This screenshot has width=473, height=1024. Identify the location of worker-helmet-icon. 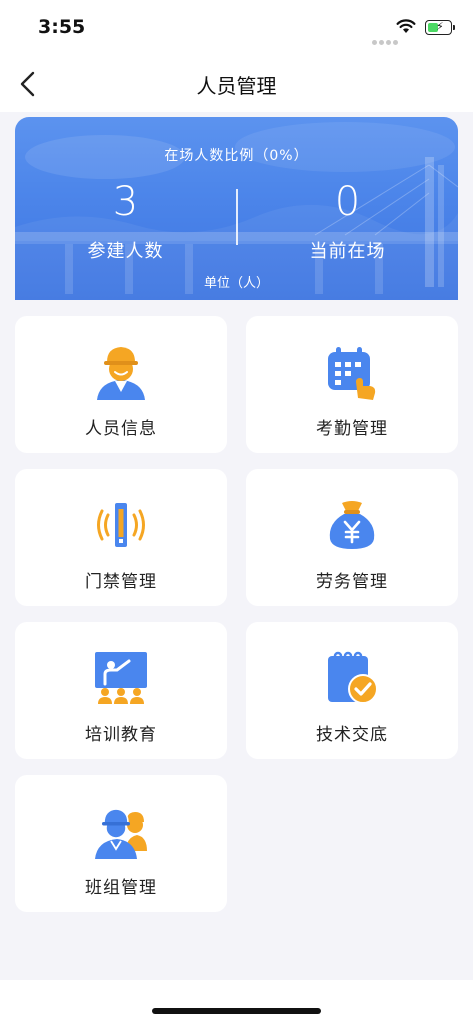
(121, 373).